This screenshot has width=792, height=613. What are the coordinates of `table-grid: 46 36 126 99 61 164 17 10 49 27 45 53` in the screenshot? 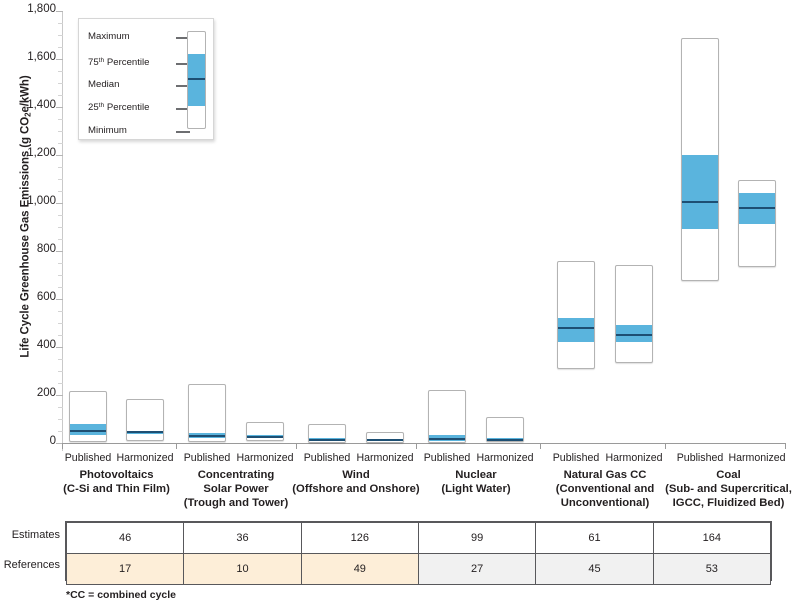 It's located at (418, 553).